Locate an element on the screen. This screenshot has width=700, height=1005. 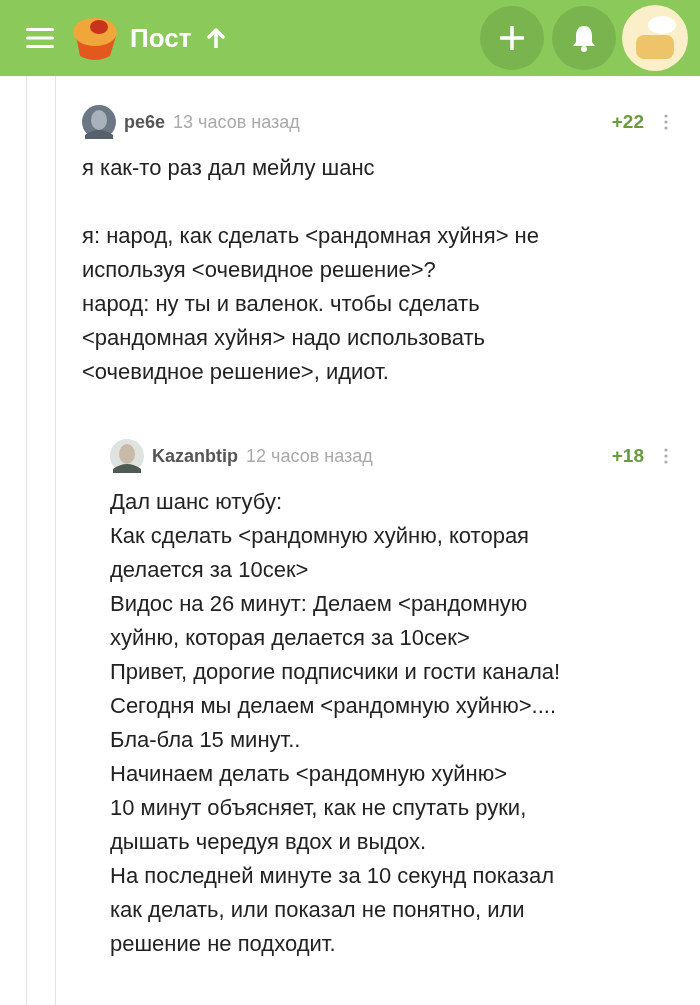
comment-text-line: я: народ, как сделать <рандомная хуйня> не is located at coordinates (311, 236).